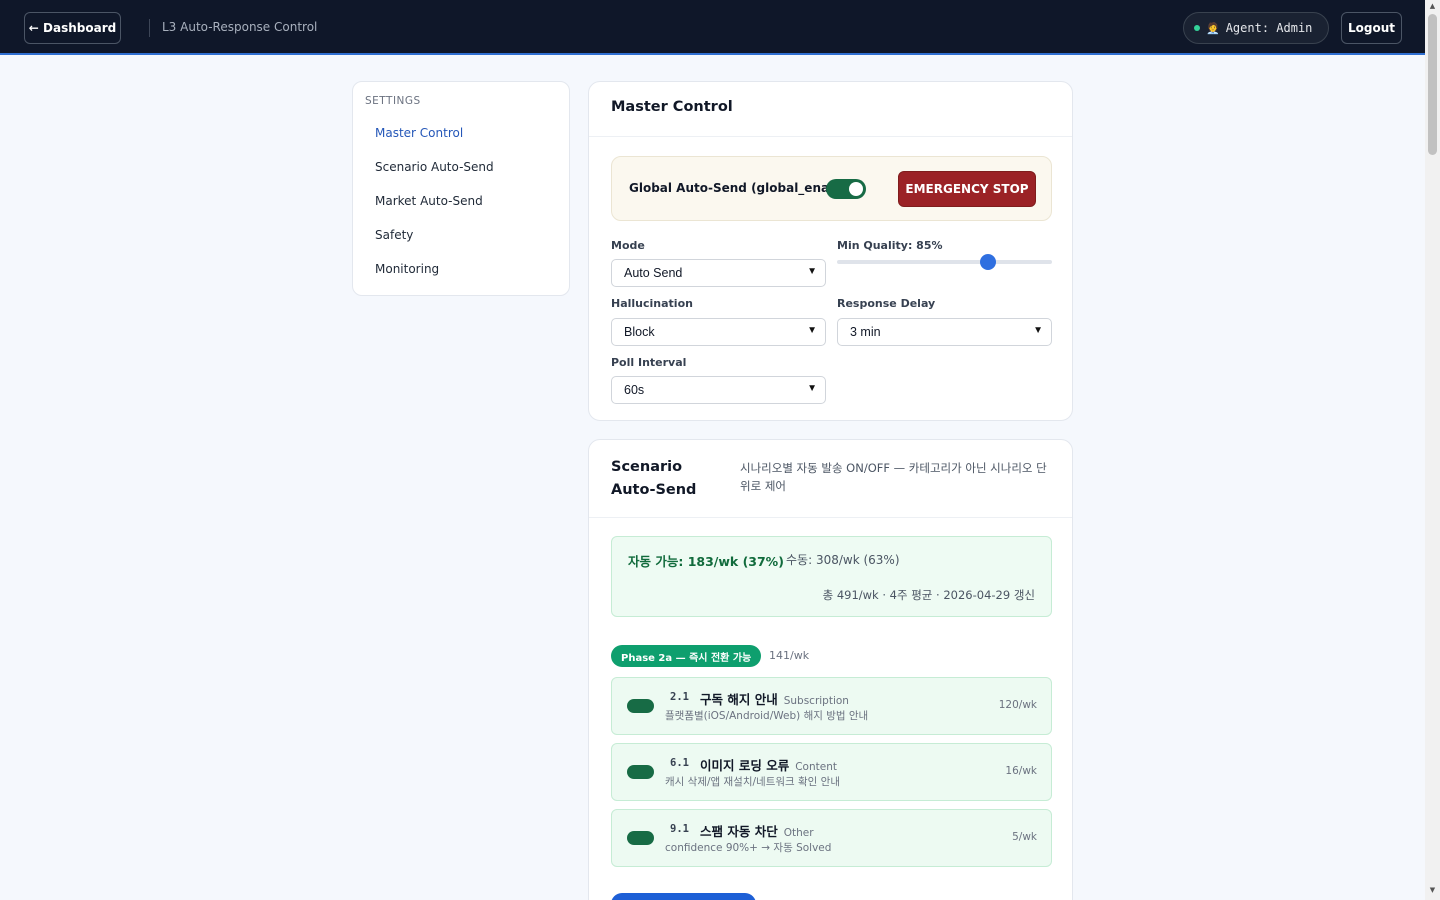  I want to click on sidebar-item-safety: Safety, so click(394, 235).